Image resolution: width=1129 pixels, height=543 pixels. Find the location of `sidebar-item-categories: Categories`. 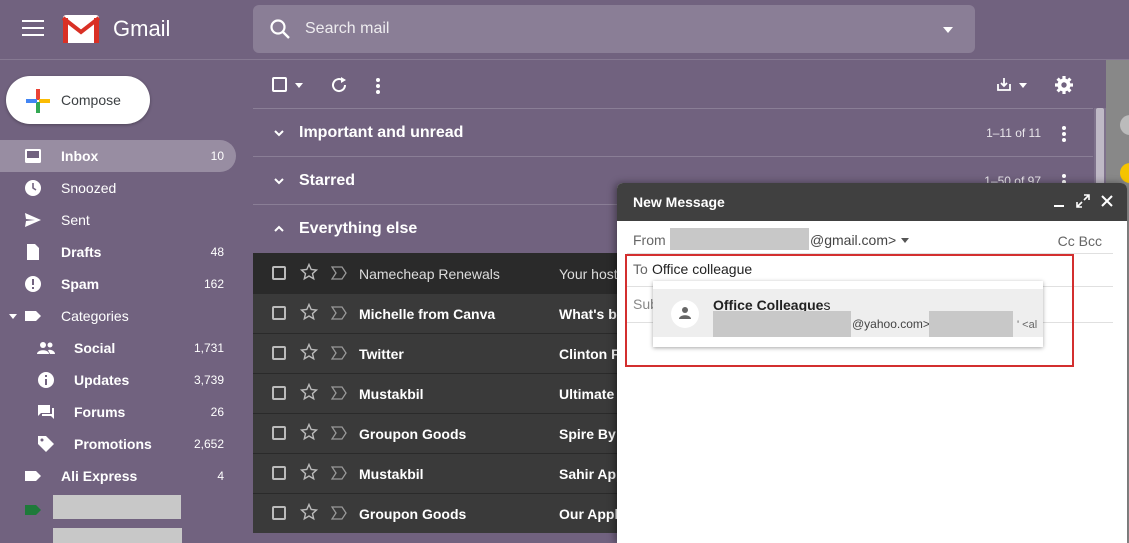

sidebar-item-categories: Categories is located at coordinates (118, 316).